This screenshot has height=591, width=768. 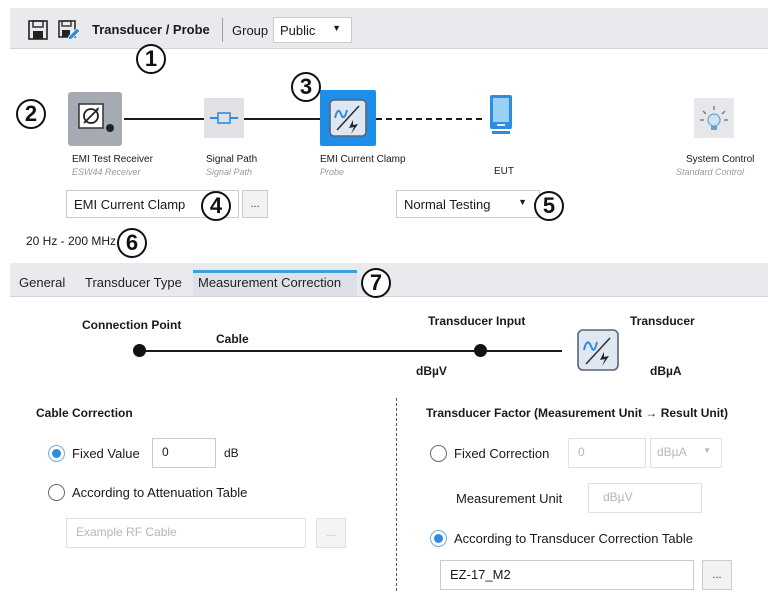 I want to click on fixed-value-label: Fixed Value, so click(x=106, y=453).